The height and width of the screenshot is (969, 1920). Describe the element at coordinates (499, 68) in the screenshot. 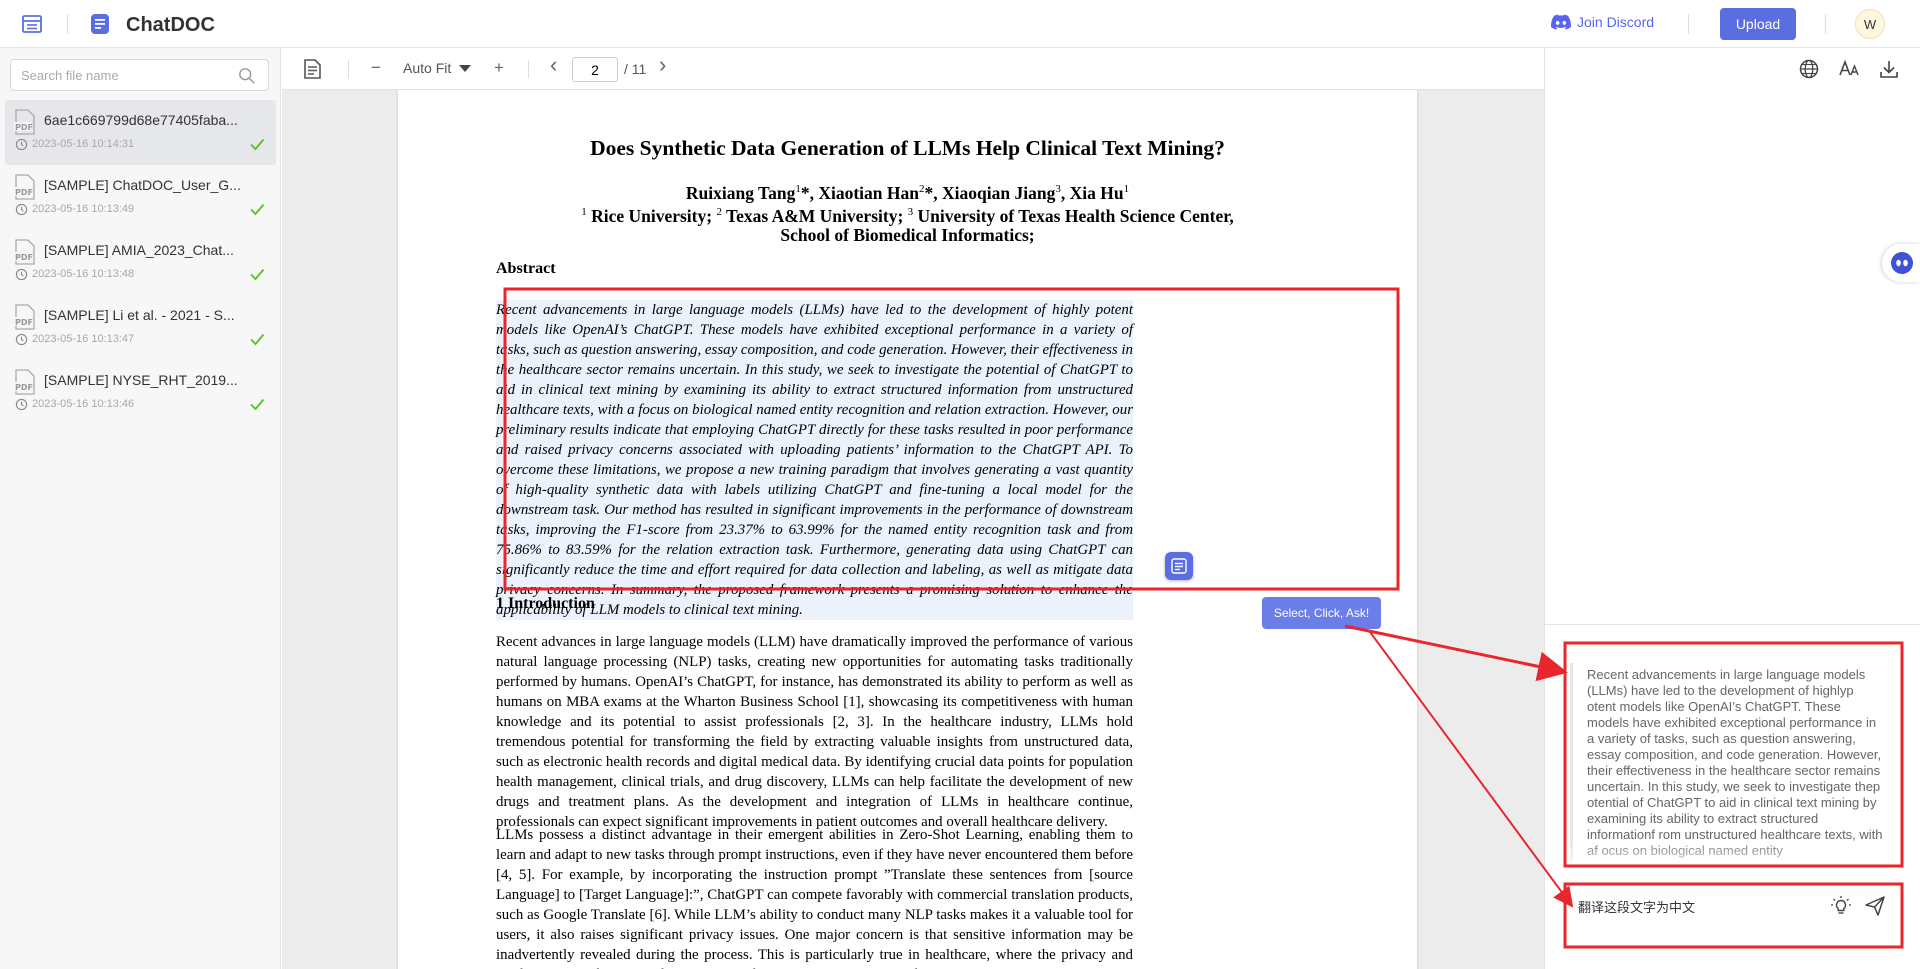

I see `zoom-in-button: +` at that location.